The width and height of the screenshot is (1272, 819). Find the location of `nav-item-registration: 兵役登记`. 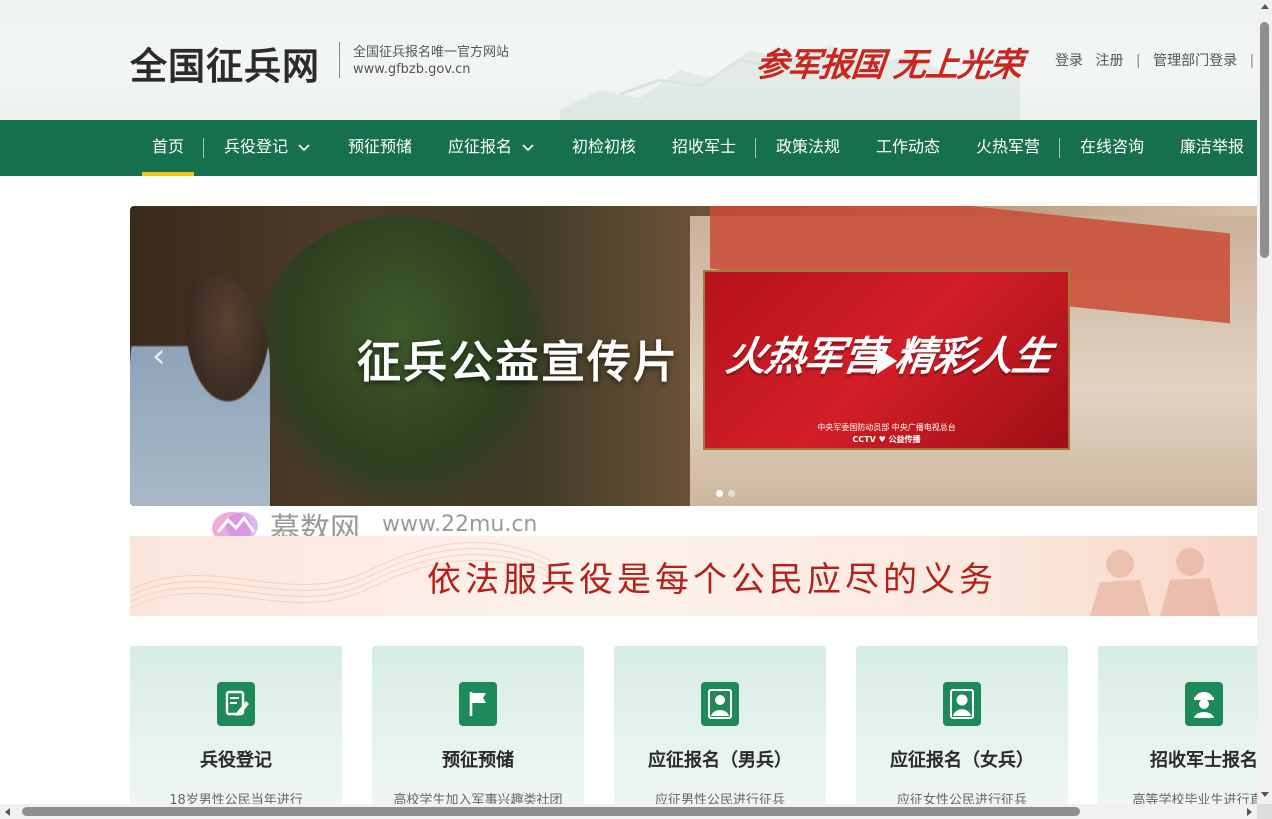

nav-item-registration: 兵役登记 is located at coordinates (267, 148).